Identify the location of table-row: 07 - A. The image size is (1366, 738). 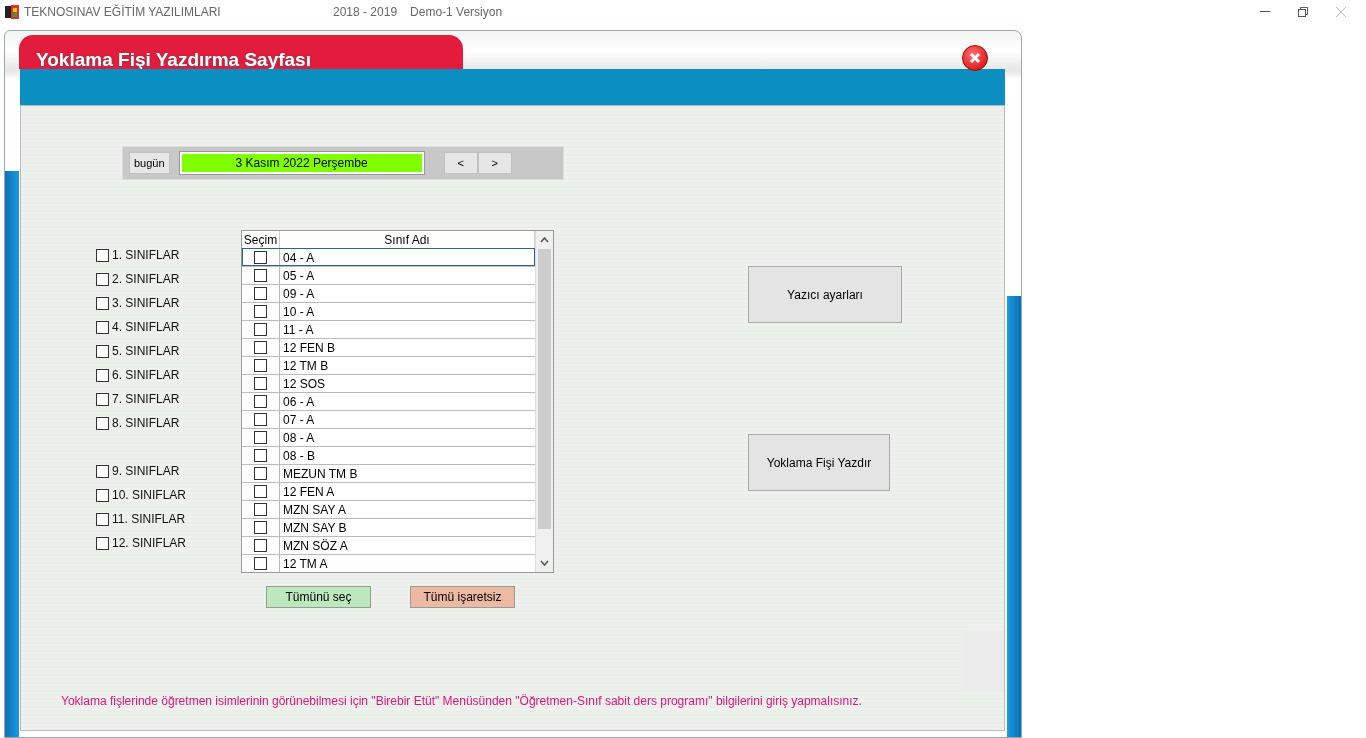
(388, 419).